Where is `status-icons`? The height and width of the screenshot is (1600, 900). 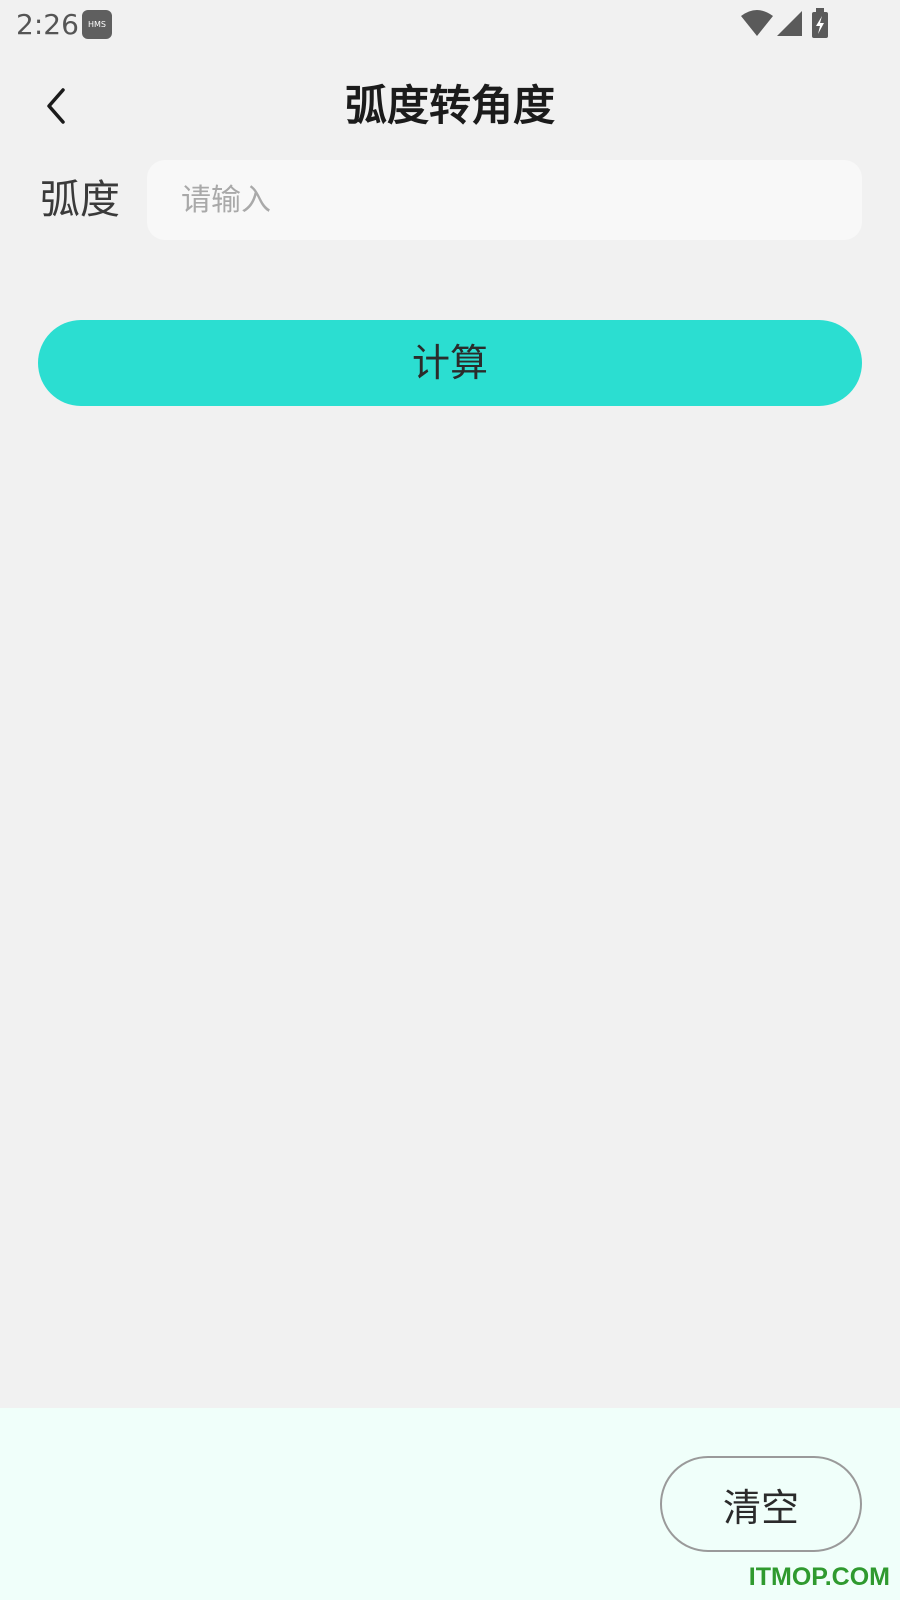 status-icons is located at coordinates (820, 25).